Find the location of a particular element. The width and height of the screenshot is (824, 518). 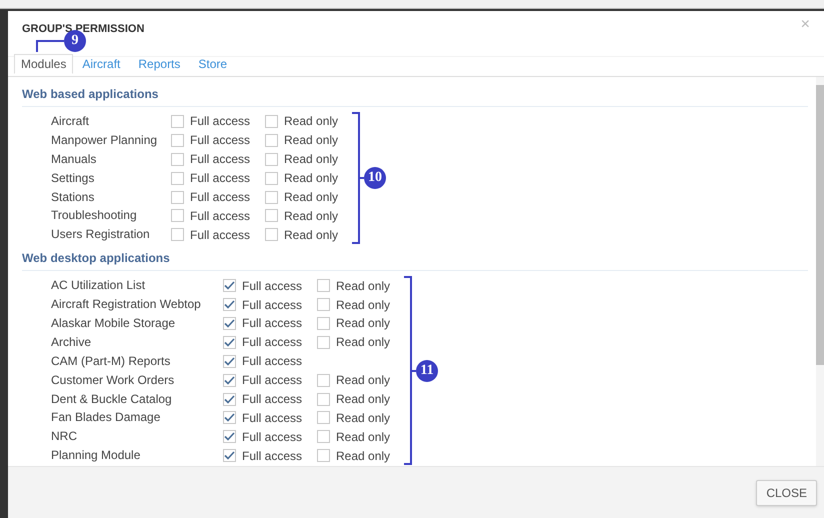

module-name: AC Utilization List is located at coordinates (98, 285).